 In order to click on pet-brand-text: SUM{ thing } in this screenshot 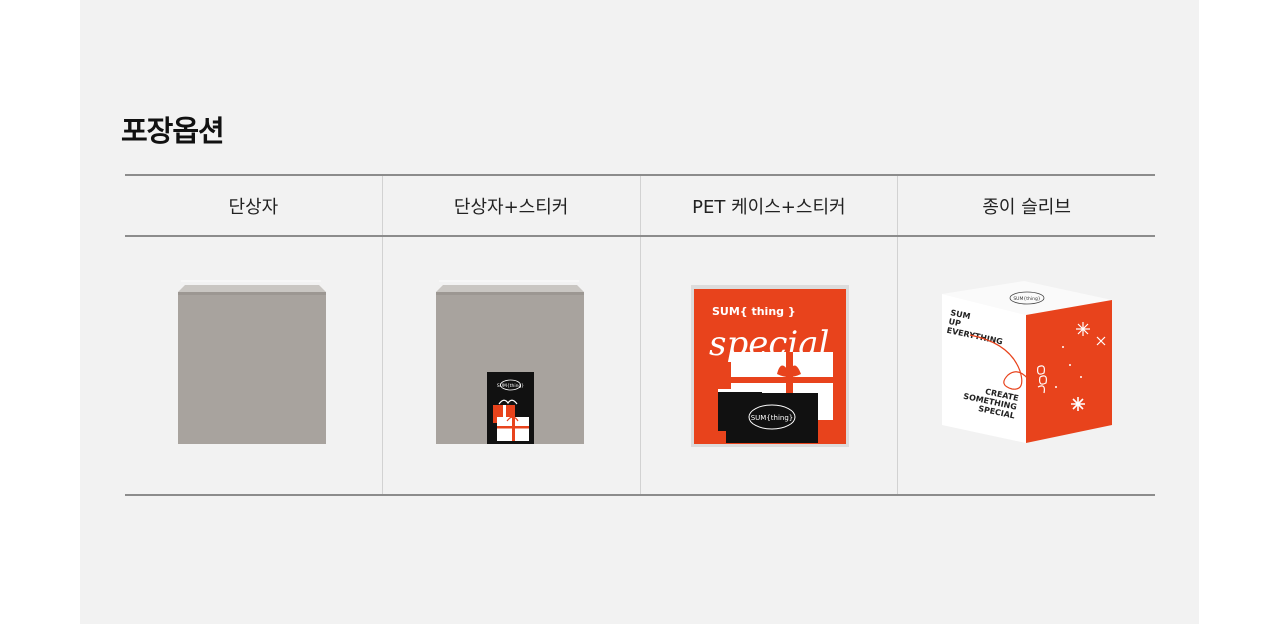, I will do `click(754, 311)`.